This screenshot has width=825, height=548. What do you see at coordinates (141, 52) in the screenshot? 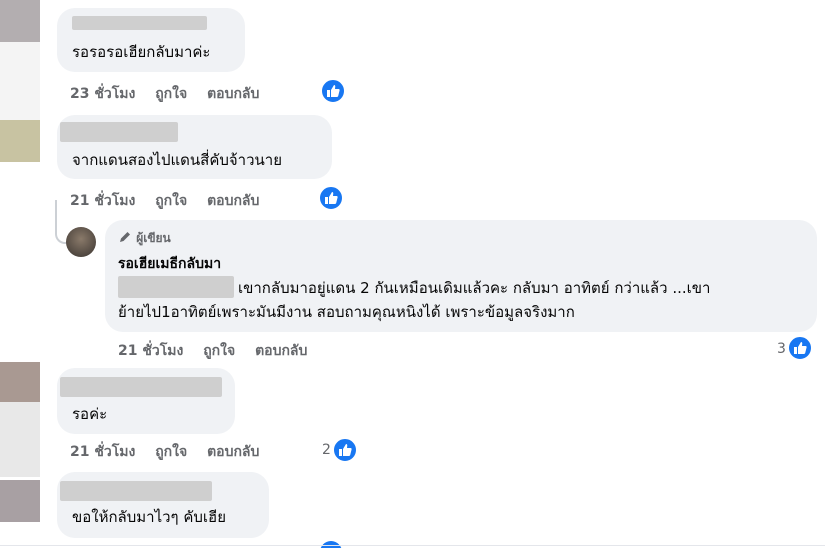
I see `comment-text: รอรอรอเฮียกลับมาค่ะ` at bounding box center [141, 52].